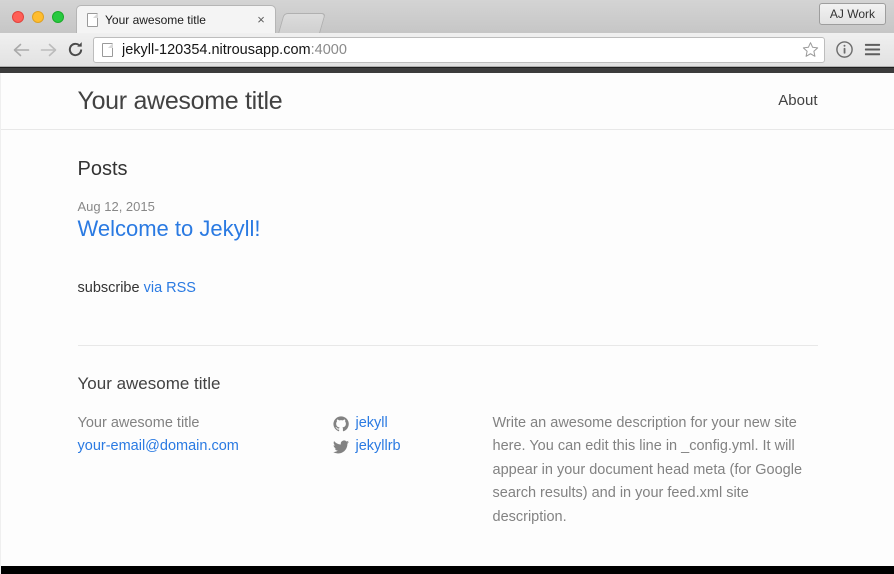 This screenshot has width=894, height=574. I want to click on info-circle-icon, so click(844, 49).